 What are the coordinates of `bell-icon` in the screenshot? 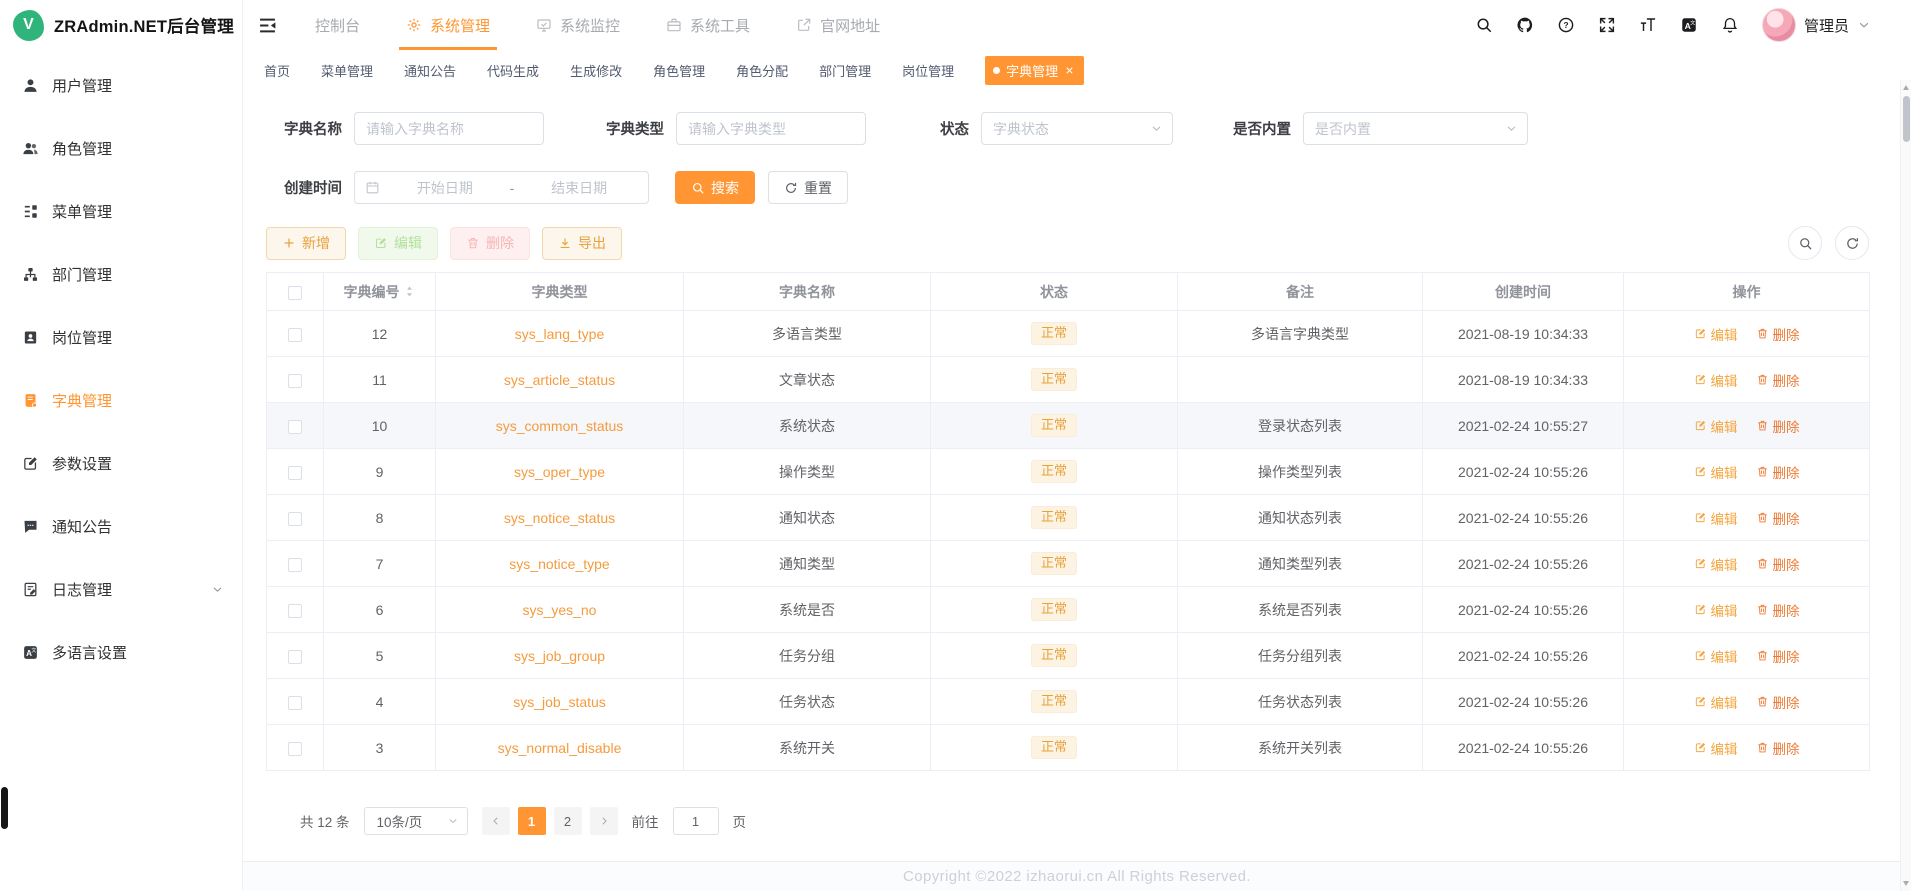 It's located at (1730, 25).